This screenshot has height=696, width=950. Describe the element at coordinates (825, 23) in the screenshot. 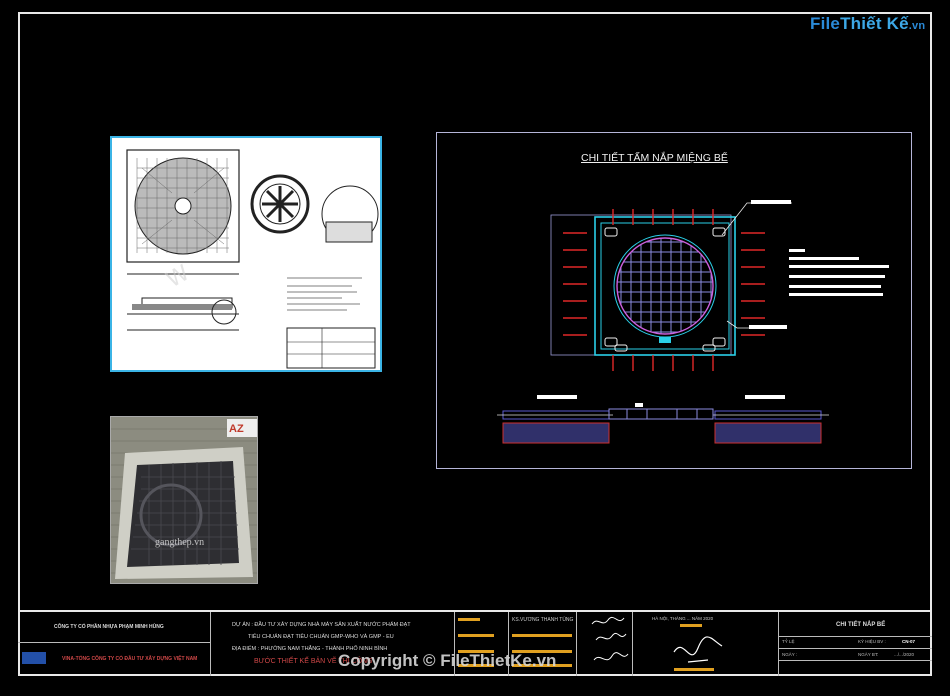

I see `logo-part-file: File` at that location.